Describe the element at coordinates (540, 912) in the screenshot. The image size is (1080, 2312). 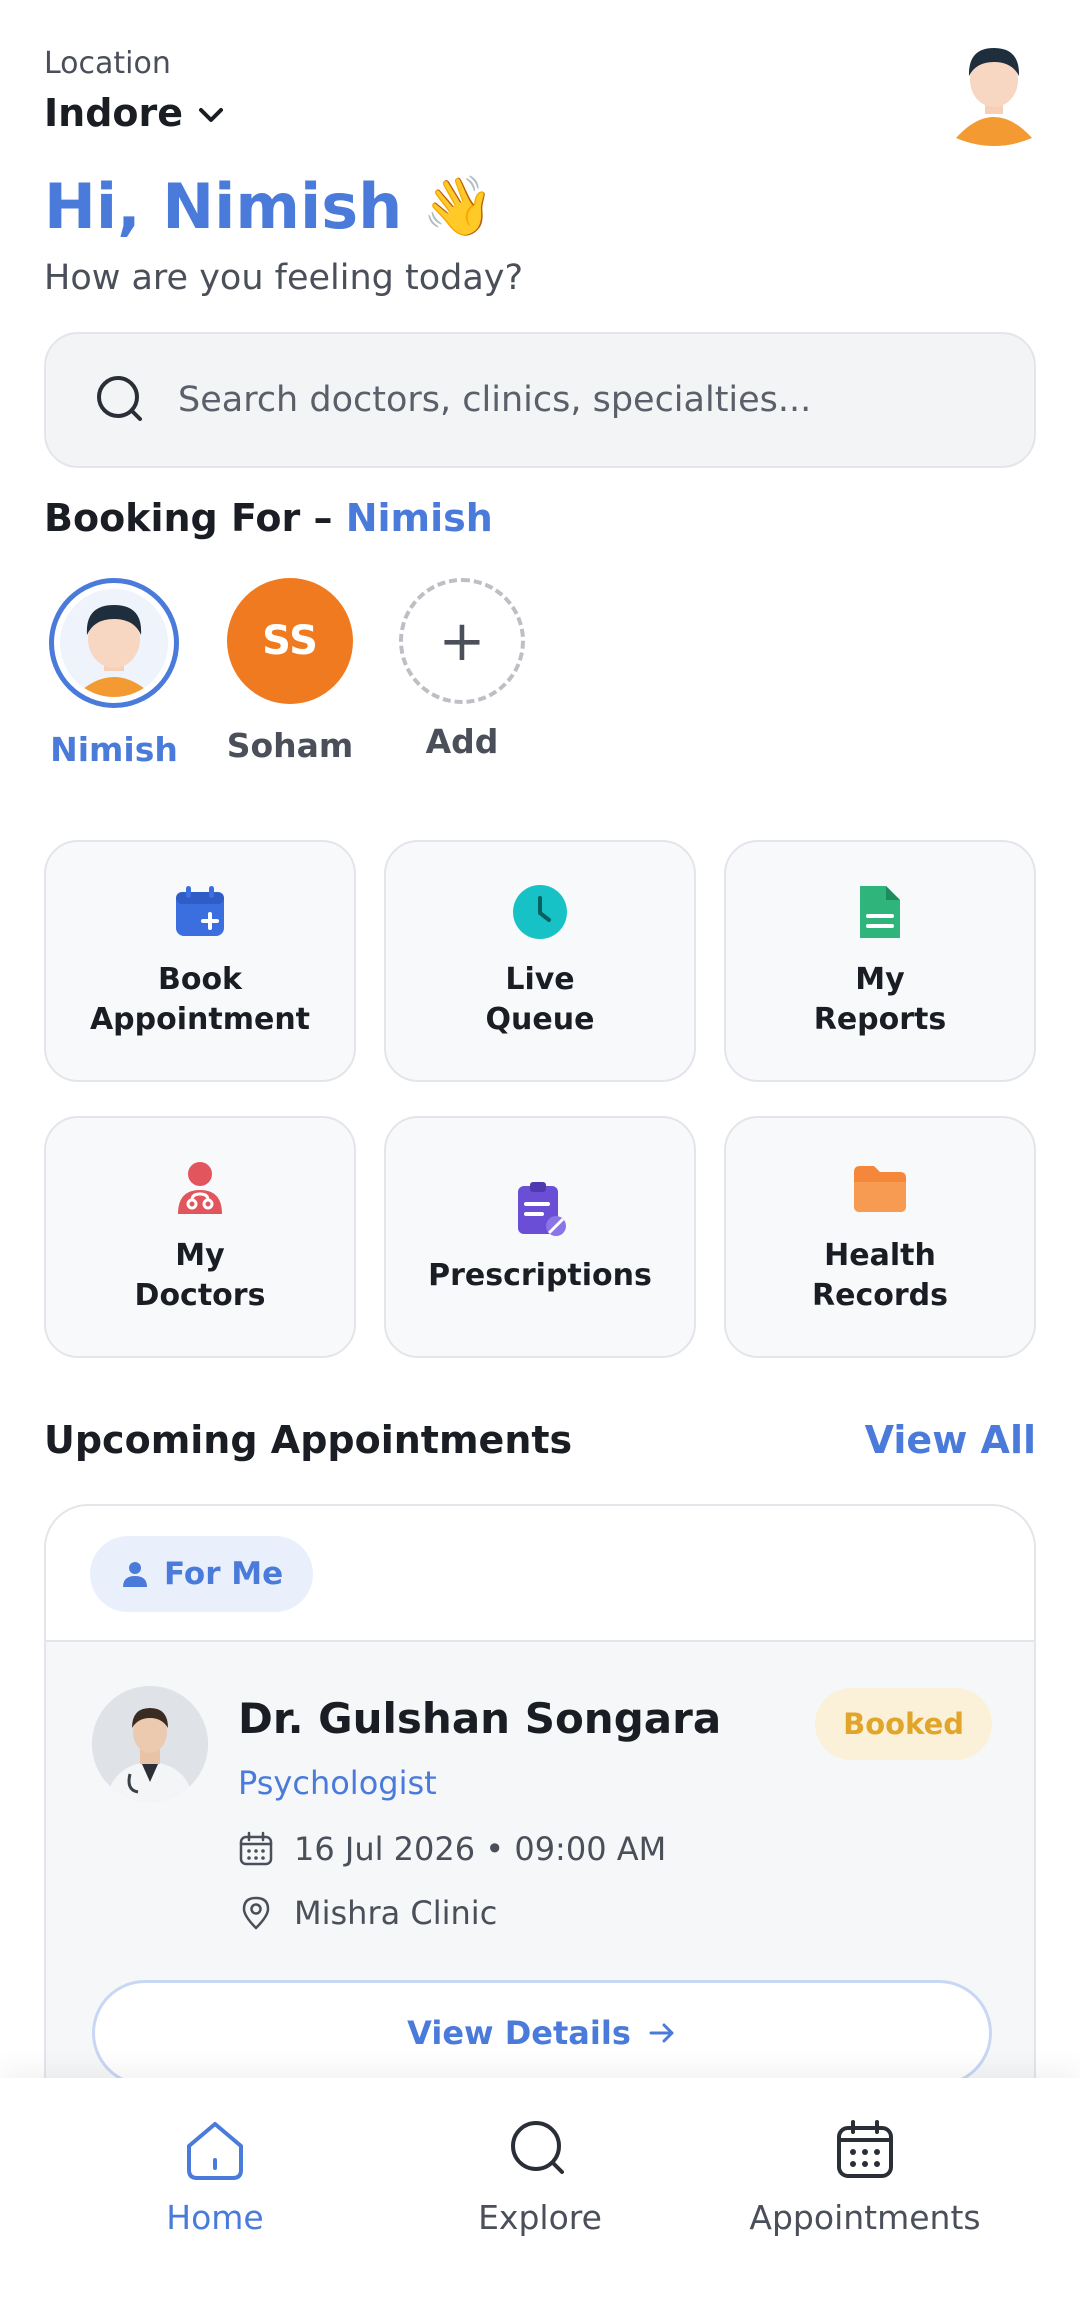
I see `clock-icon` at that location.